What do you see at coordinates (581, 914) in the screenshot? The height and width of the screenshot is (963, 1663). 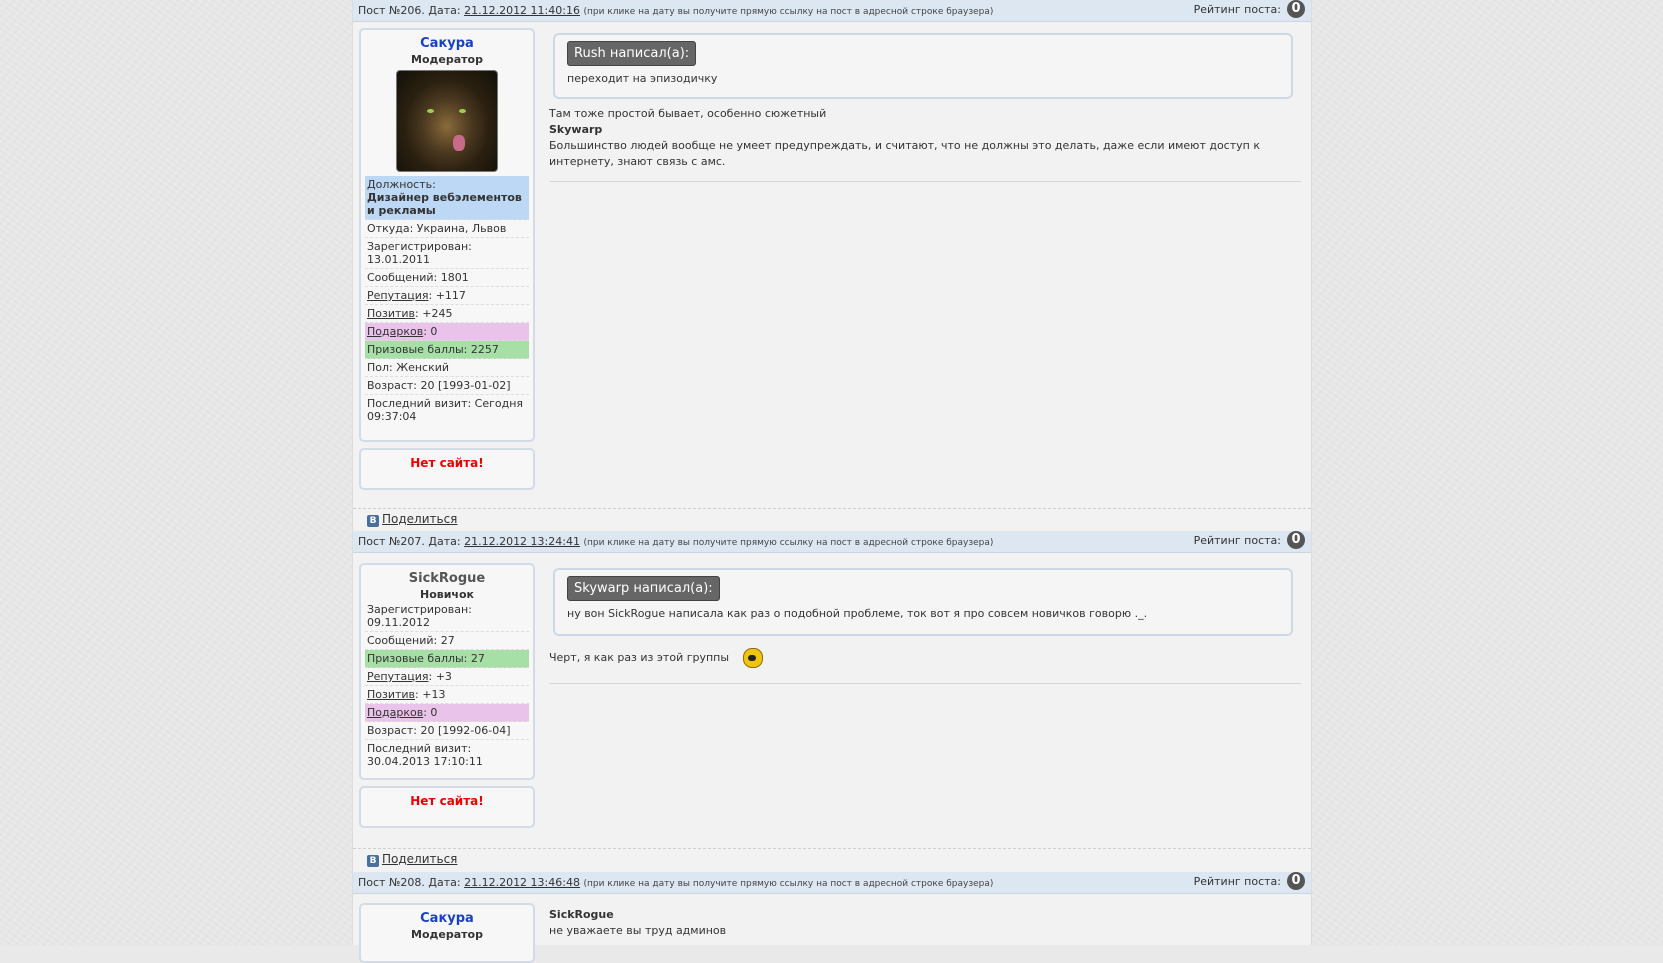 I see `post-body-bold: SickRogue` at bounding box center [581, 914].